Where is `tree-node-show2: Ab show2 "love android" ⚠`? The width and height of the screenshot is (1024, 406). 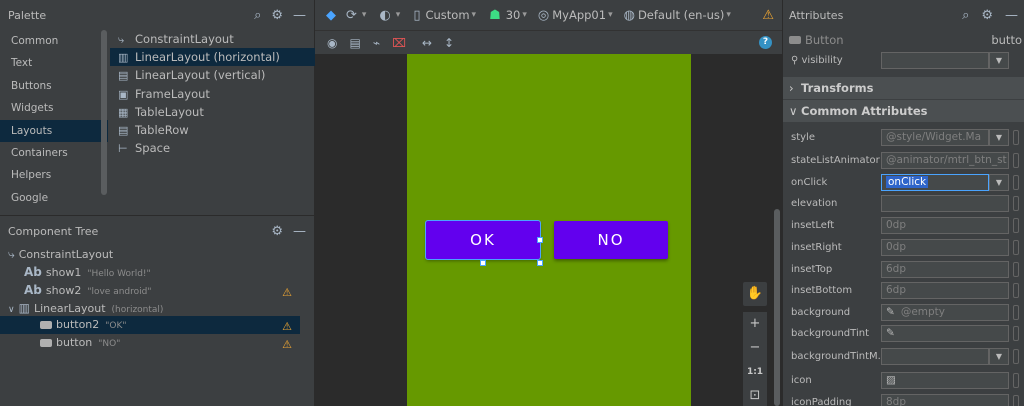
tree-node-show2: Ab show2 "love android" ⚠ is located at coordinates (150, 291).